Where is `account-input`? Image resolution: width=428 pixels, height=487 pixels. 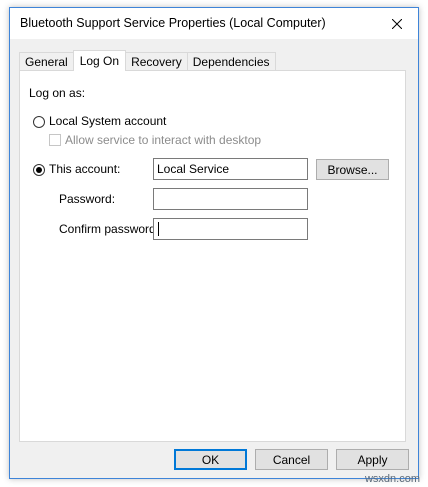 account-input is located at coordinates (230, 169).